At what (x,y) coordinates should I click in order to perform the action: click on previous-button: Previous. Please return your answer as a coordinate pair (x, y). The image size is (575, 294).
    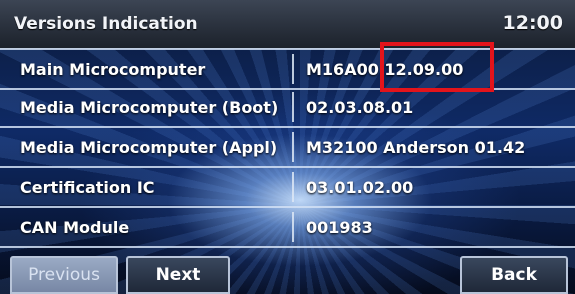
    Looking at the image, I should click on (64, 275).